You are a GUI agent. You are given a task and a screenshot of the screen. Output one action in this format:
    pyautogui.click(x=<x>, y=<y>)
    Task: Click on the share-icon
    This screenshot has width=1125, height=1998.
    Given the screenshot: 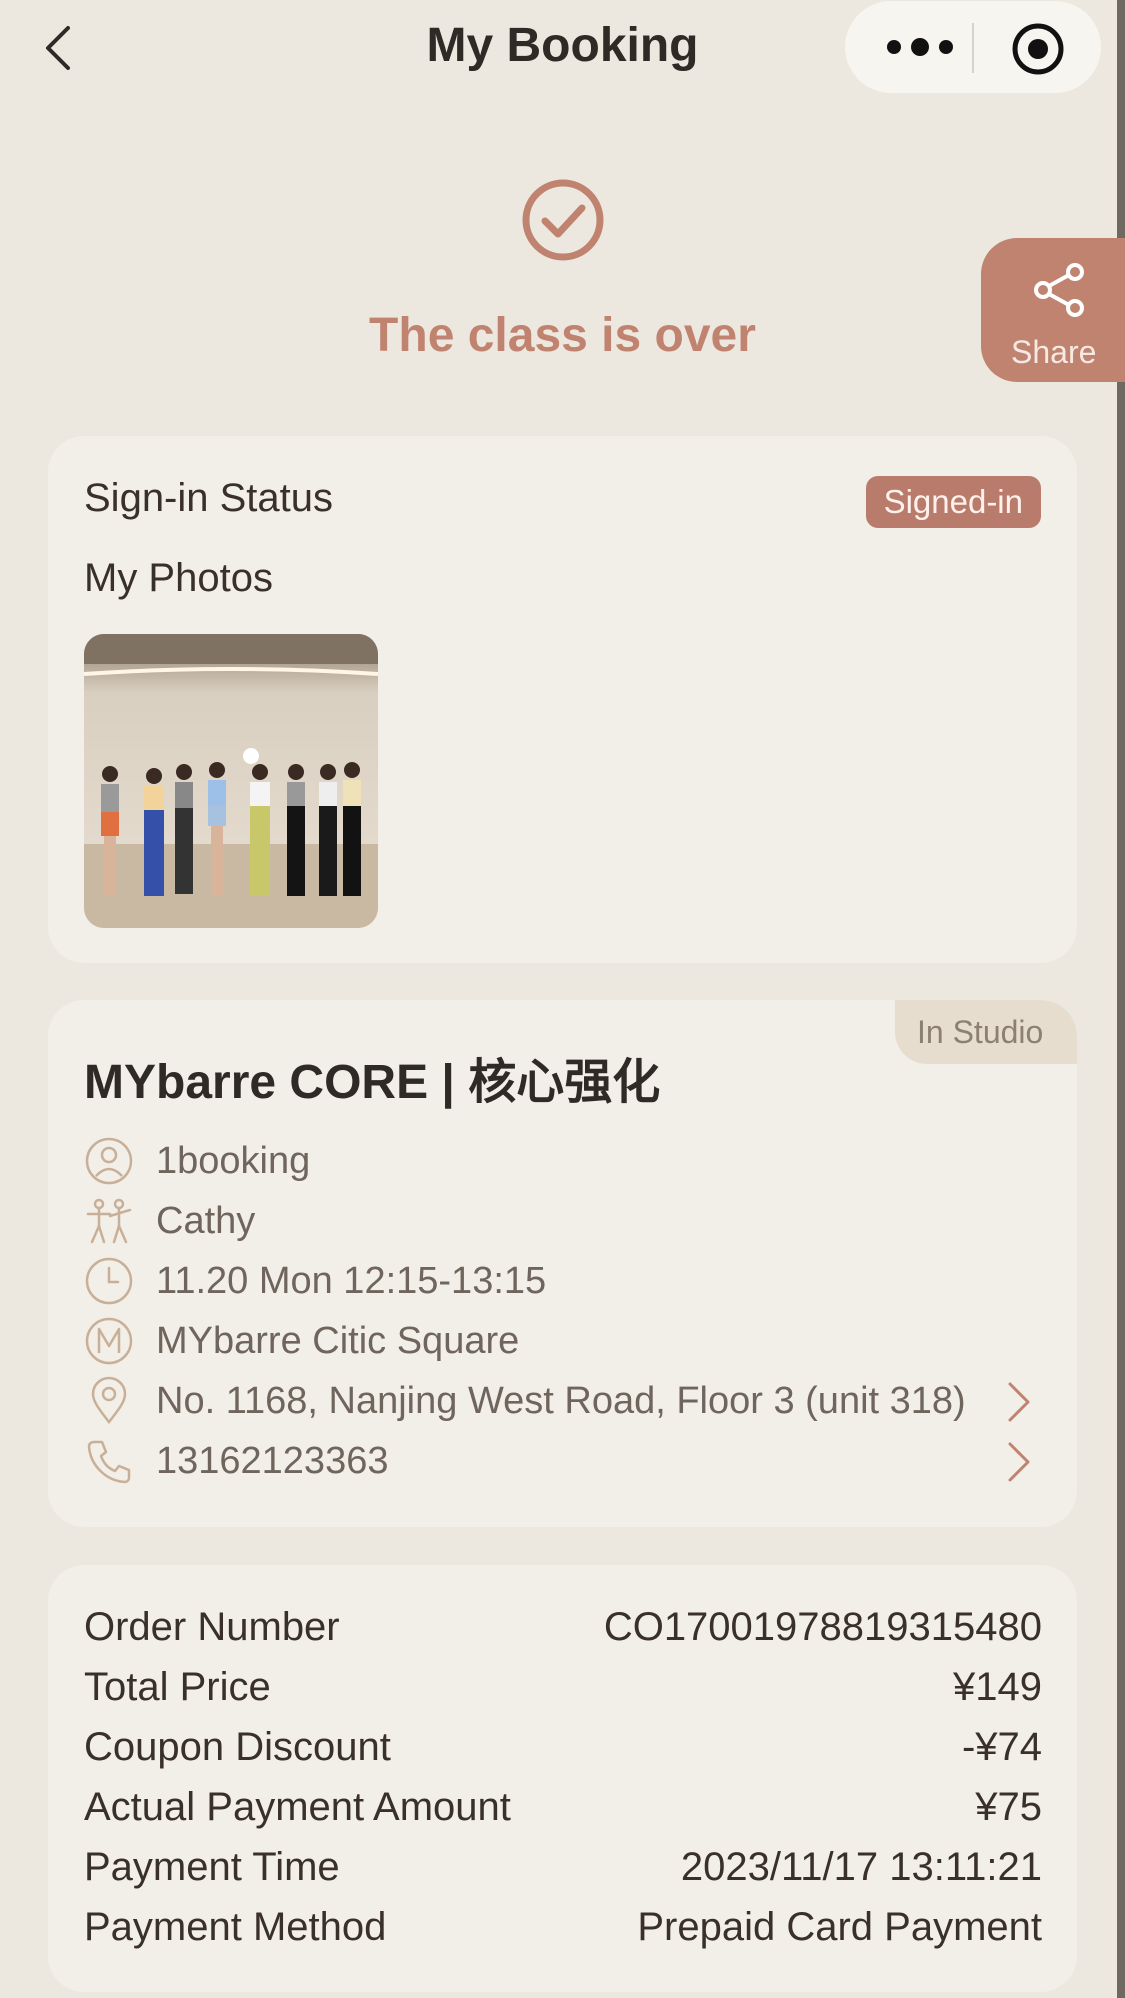 What is the action you would take?
    pyautogui.click(x=1059, y=290)
    